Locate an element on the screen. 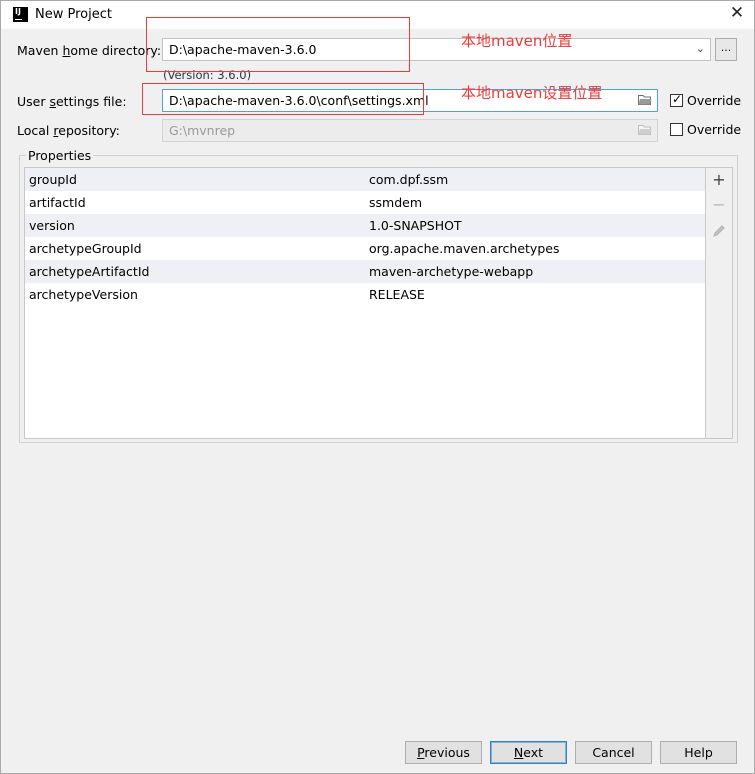 The height and width of the screenshot is (774, 755). repository-override-label: Override is located at coordinates (714, 129).